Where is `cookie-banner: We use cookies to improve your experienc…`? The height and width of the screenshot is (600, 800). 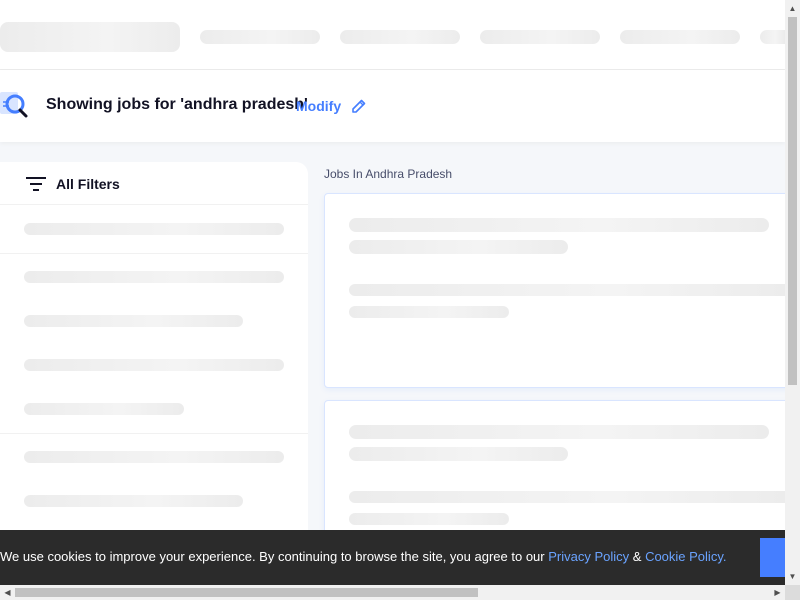
cookie-banner: We use cookies to improve your experienc… is located at coordinates (400, 557).